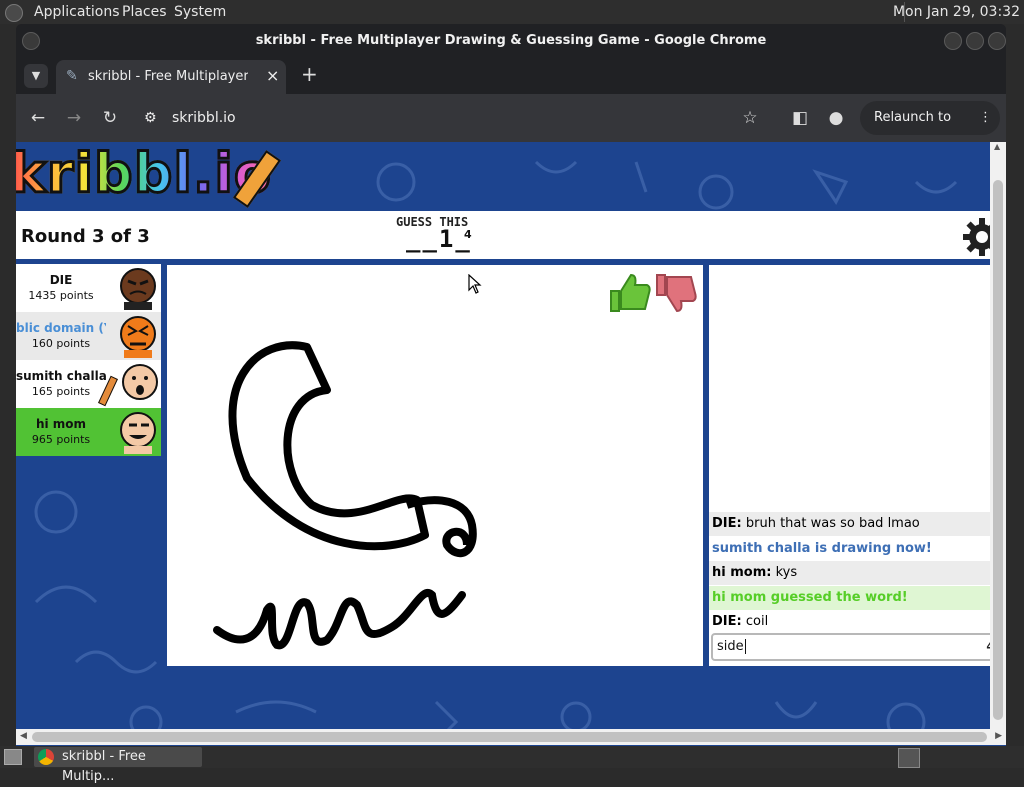  I want to click on player-name: blic domain (You, so click(61, 328).